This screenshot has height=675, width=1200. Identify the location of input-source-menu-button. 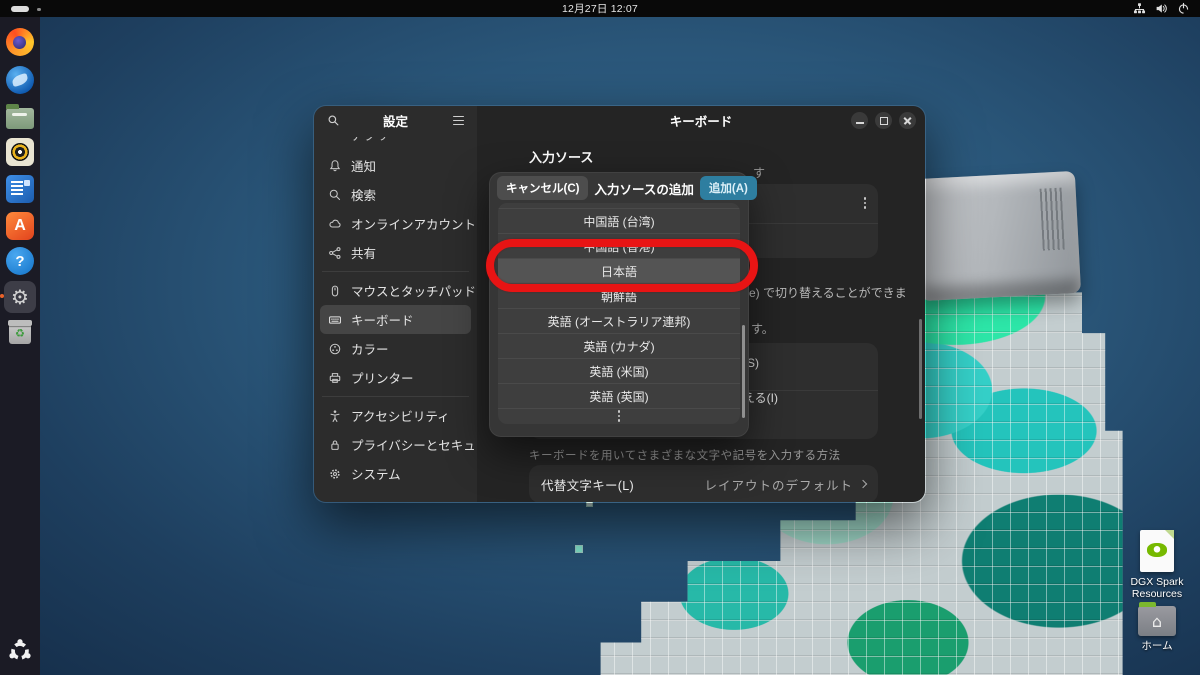
(864, 203).